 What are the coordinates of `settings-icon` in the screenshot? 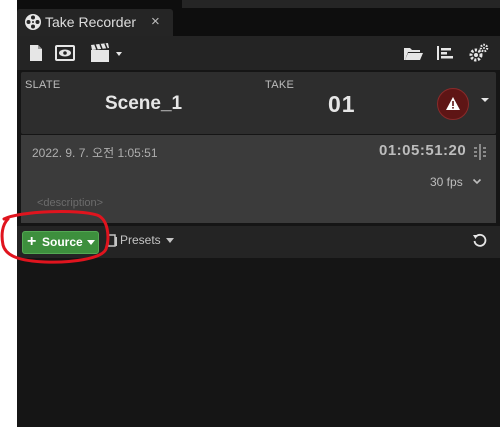 It's located at (479, 53).